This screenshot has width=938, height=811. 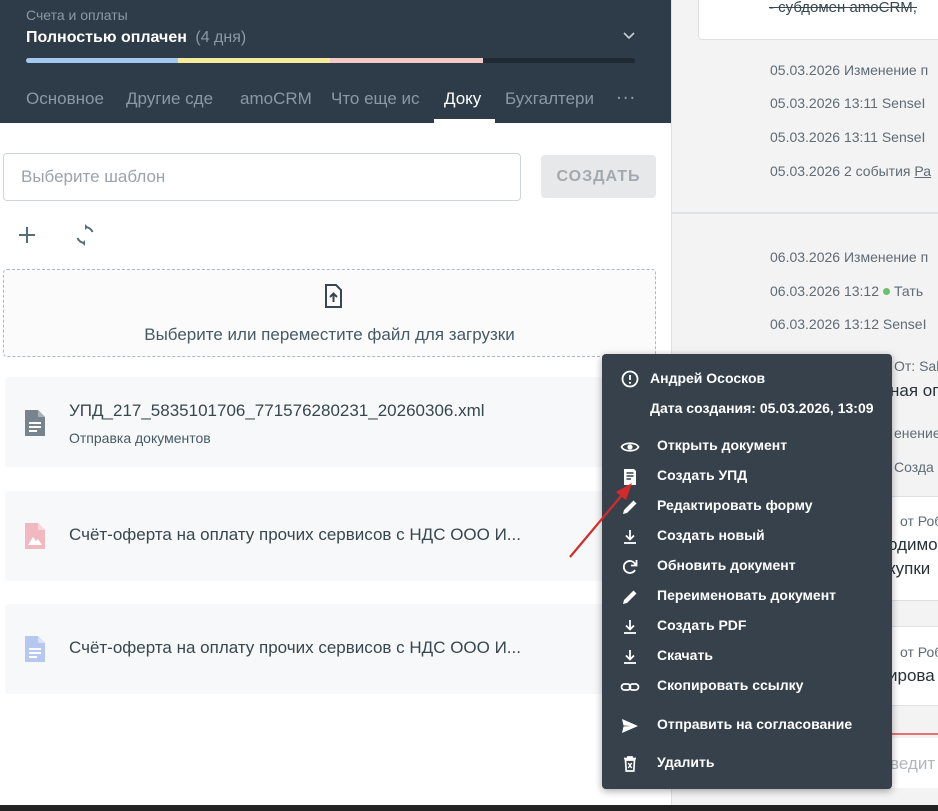 I want to click on feed-message: купки, so click(x=909, y=568).